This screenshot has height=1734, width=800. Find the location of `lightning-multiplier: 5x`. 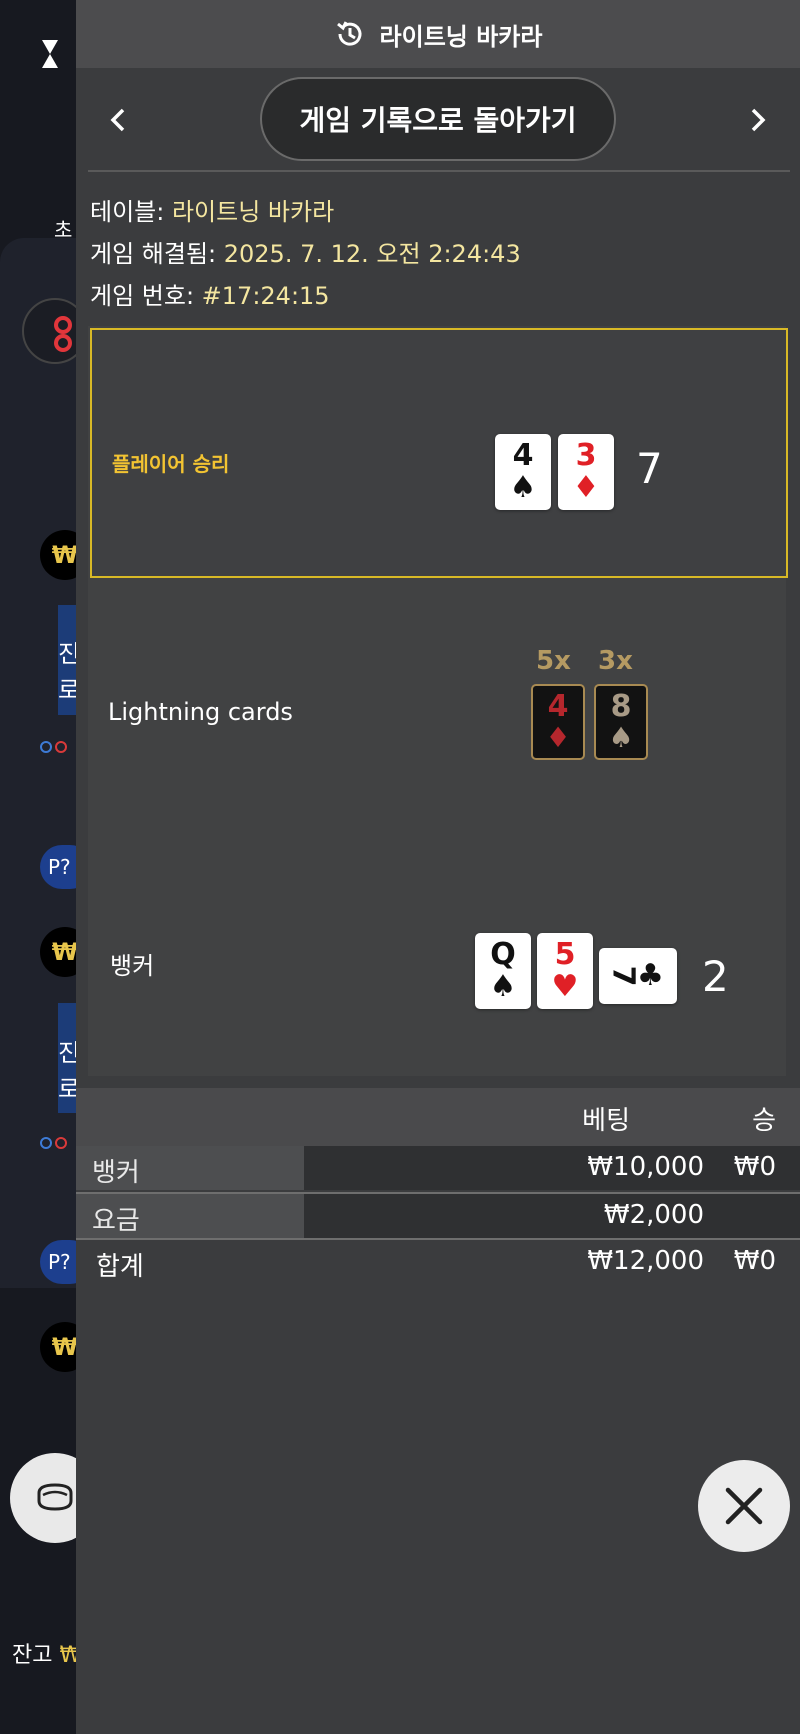

lightning-multiplier: 5x is located at coordinates (553, 661).